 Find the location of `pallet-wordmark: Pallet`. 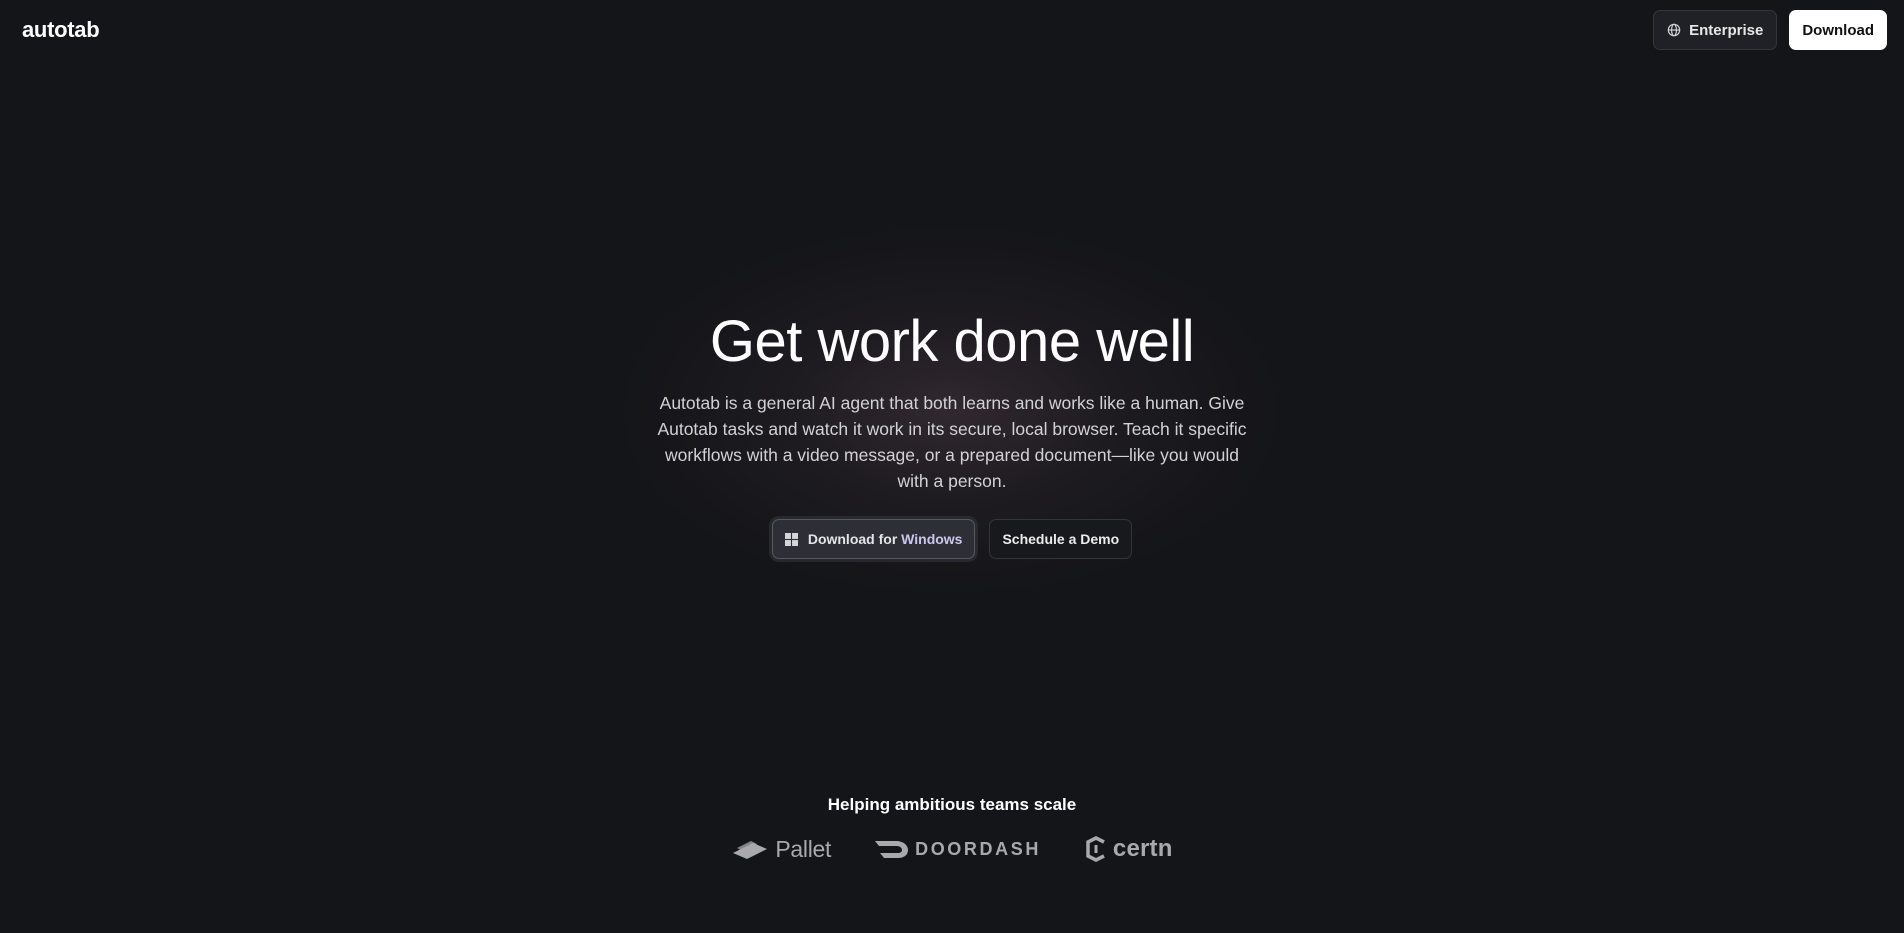

pallet-wordmark: Pallet is located at coordinates (803, 848).